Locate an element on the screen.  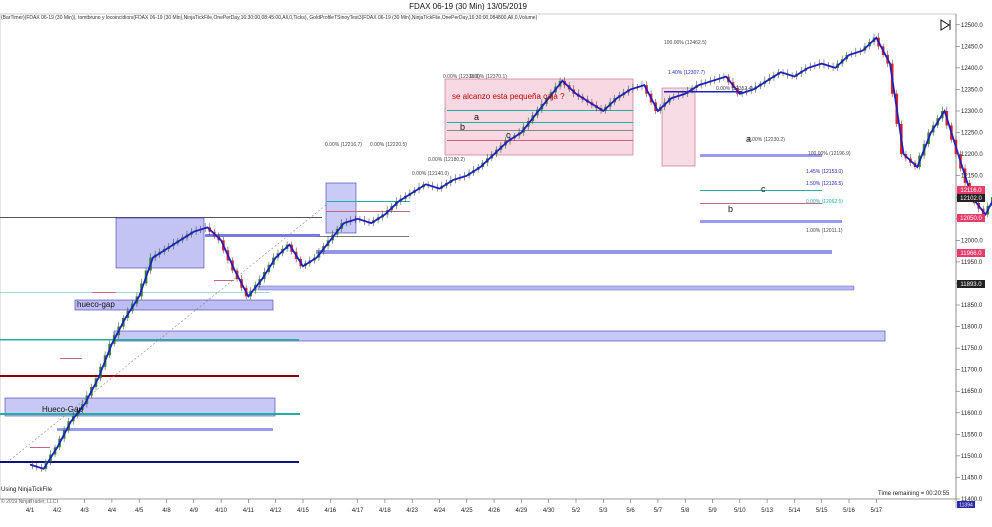
x-tick-label: 5/16 is located at coordinates (849, 511).